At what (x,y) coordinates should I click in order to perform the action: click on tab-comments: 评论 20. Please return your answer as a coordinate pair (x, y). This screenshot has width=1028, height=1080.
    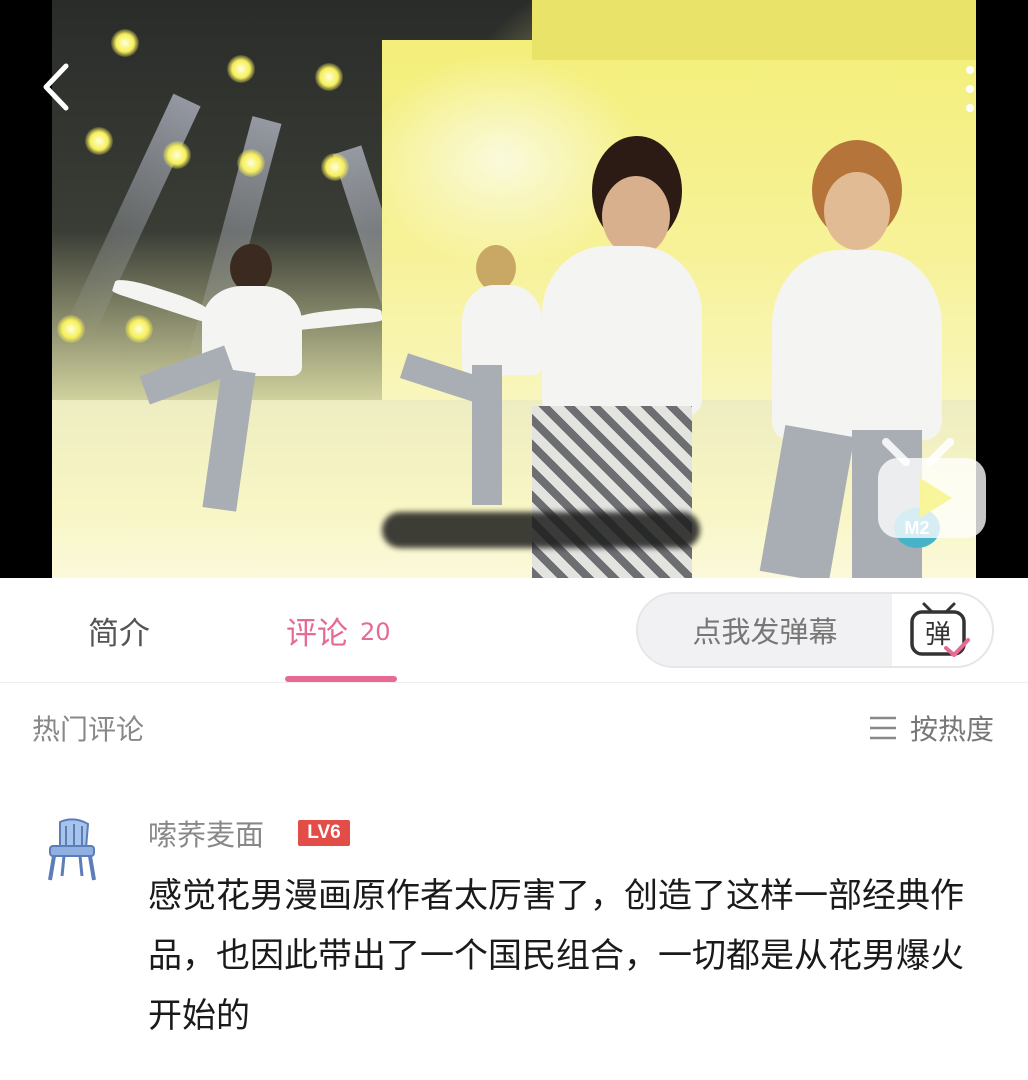
    Looking at the image, I should click on (338, 630).